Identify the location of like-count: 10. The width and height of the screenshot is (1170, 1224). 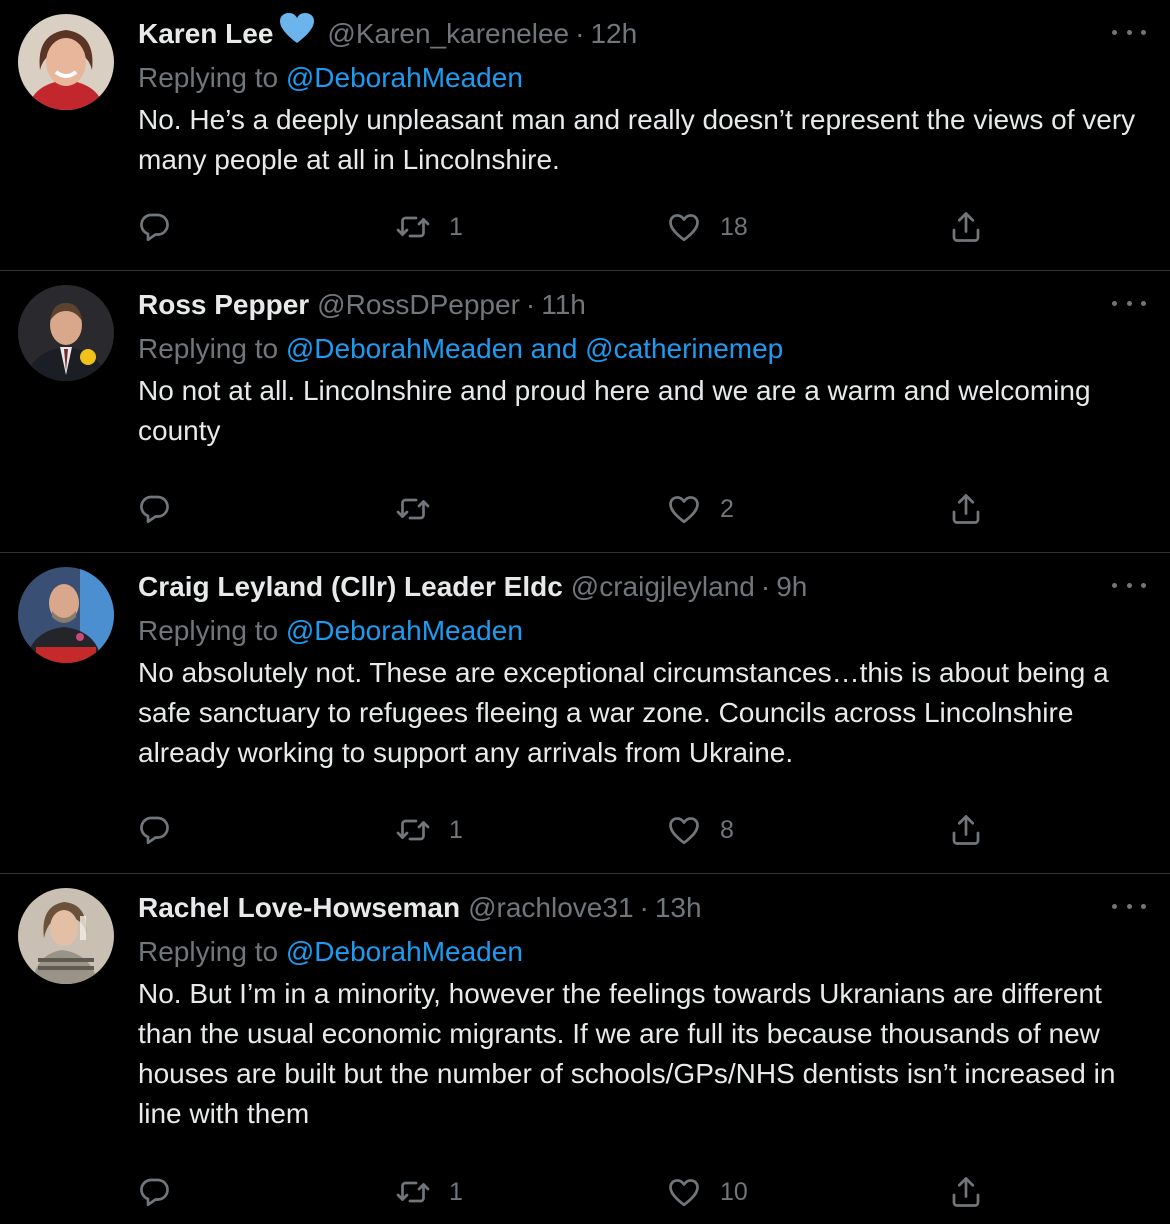
(734, 1191).